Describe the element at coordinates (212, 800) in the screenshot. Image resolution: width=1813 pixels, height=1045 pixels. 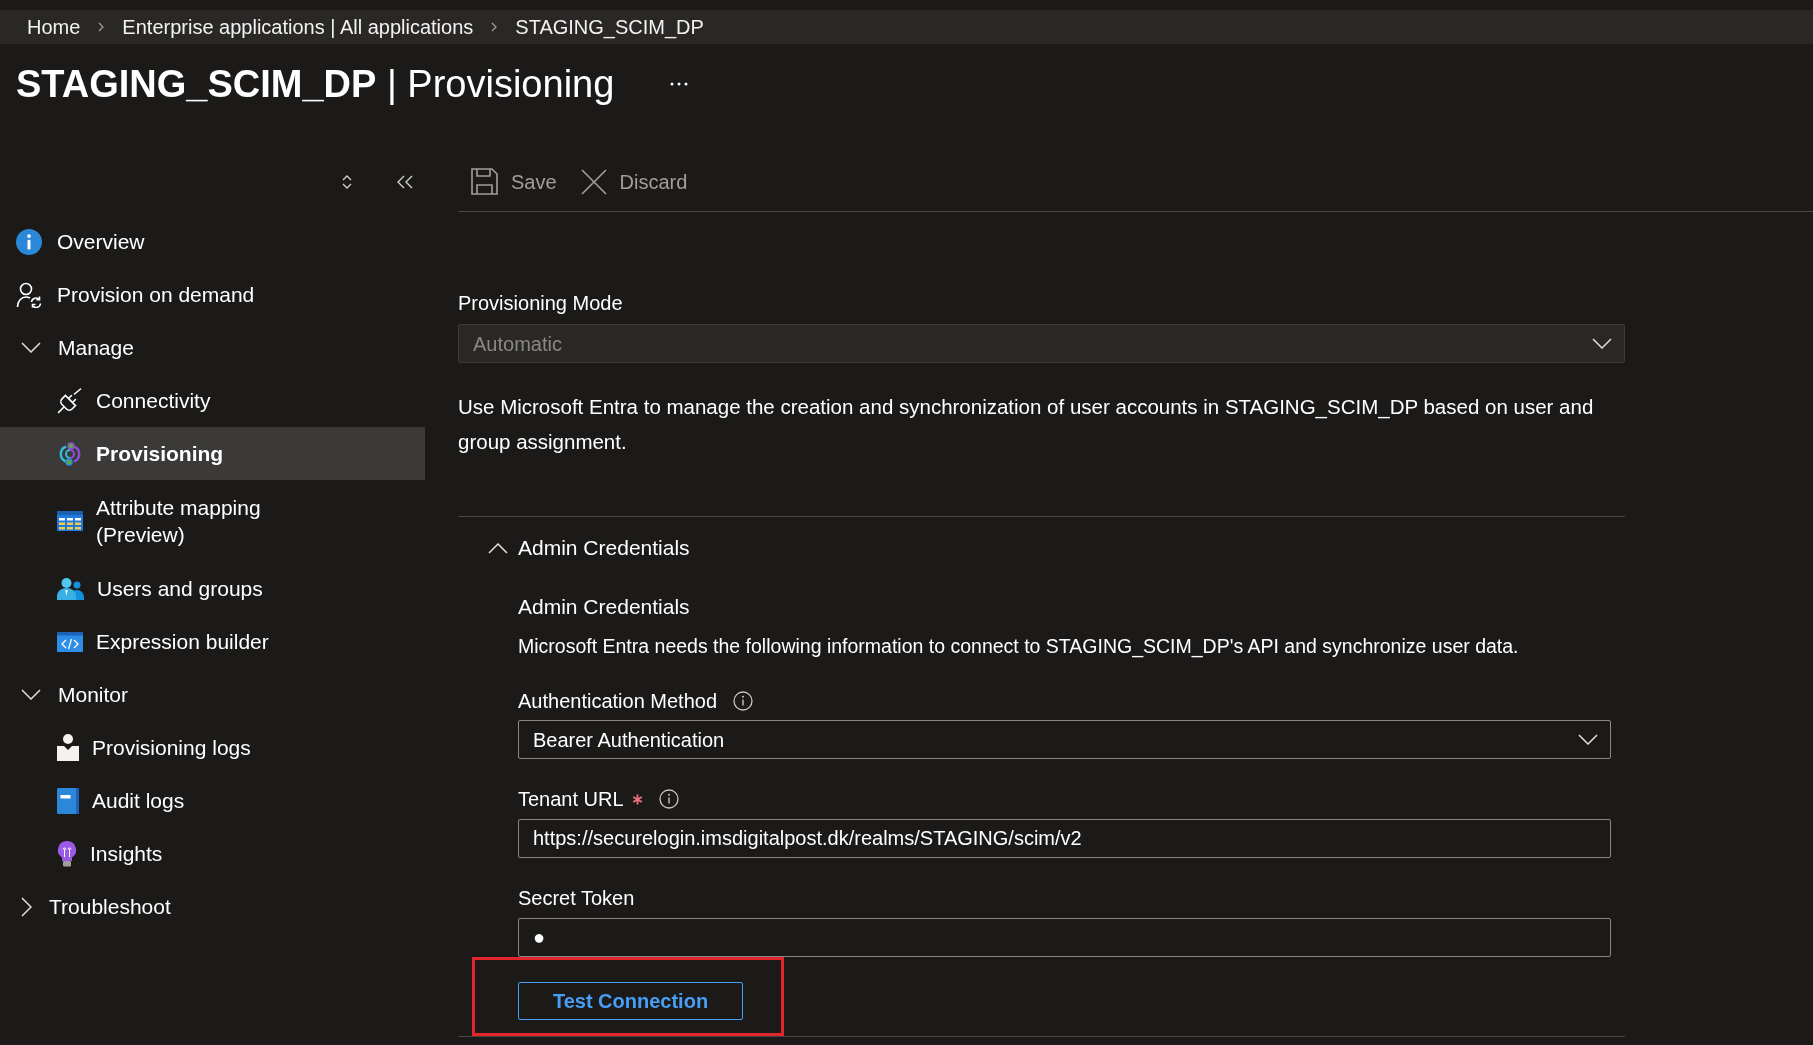
I see `sidebar-item: Audit logs` at that location.